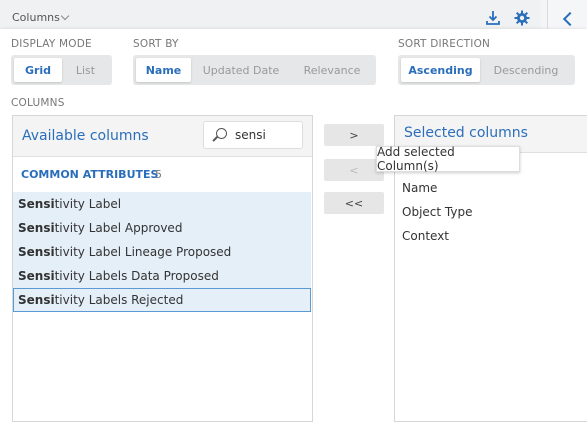  I want to click on add-column-button: >, so click(354, 135).